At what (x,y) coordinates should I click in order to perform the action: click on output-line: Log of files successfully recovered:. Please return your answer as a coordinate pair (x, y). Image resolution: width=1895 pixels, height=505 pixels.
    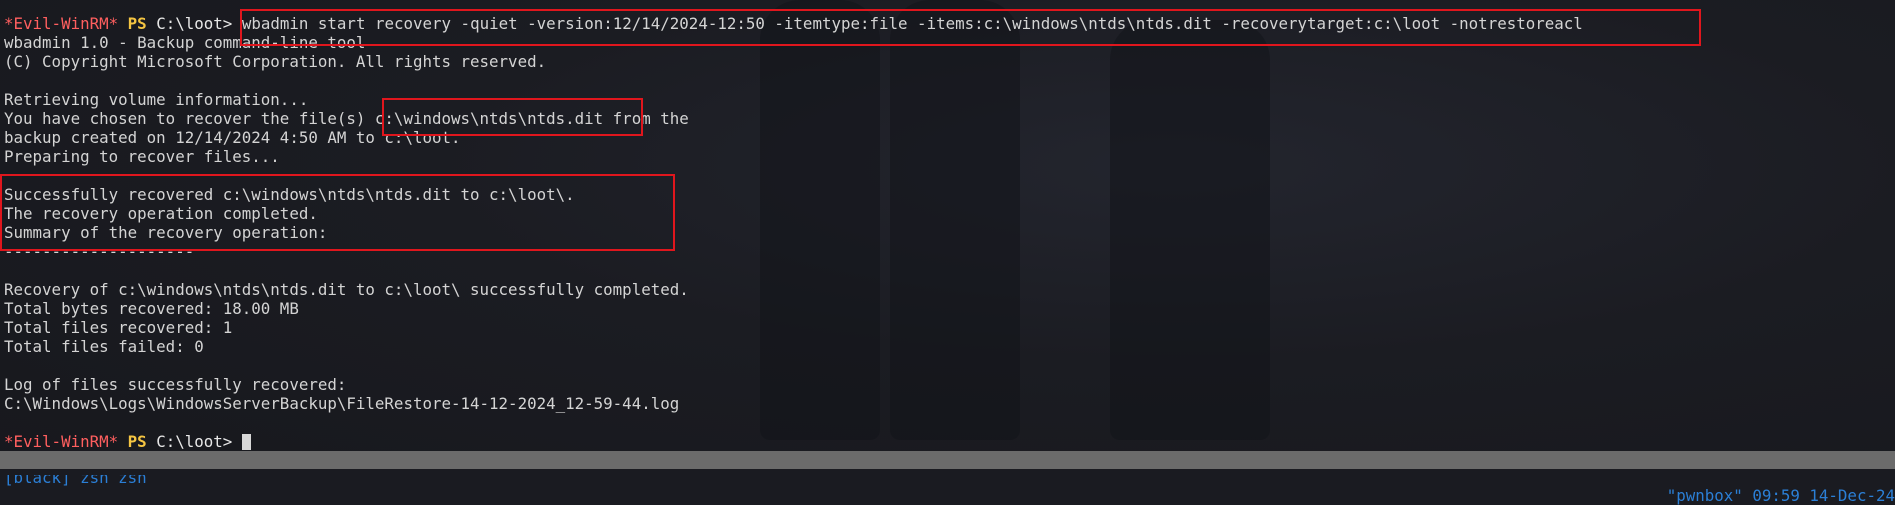
    Looking at the image, I should click on (175, 384).